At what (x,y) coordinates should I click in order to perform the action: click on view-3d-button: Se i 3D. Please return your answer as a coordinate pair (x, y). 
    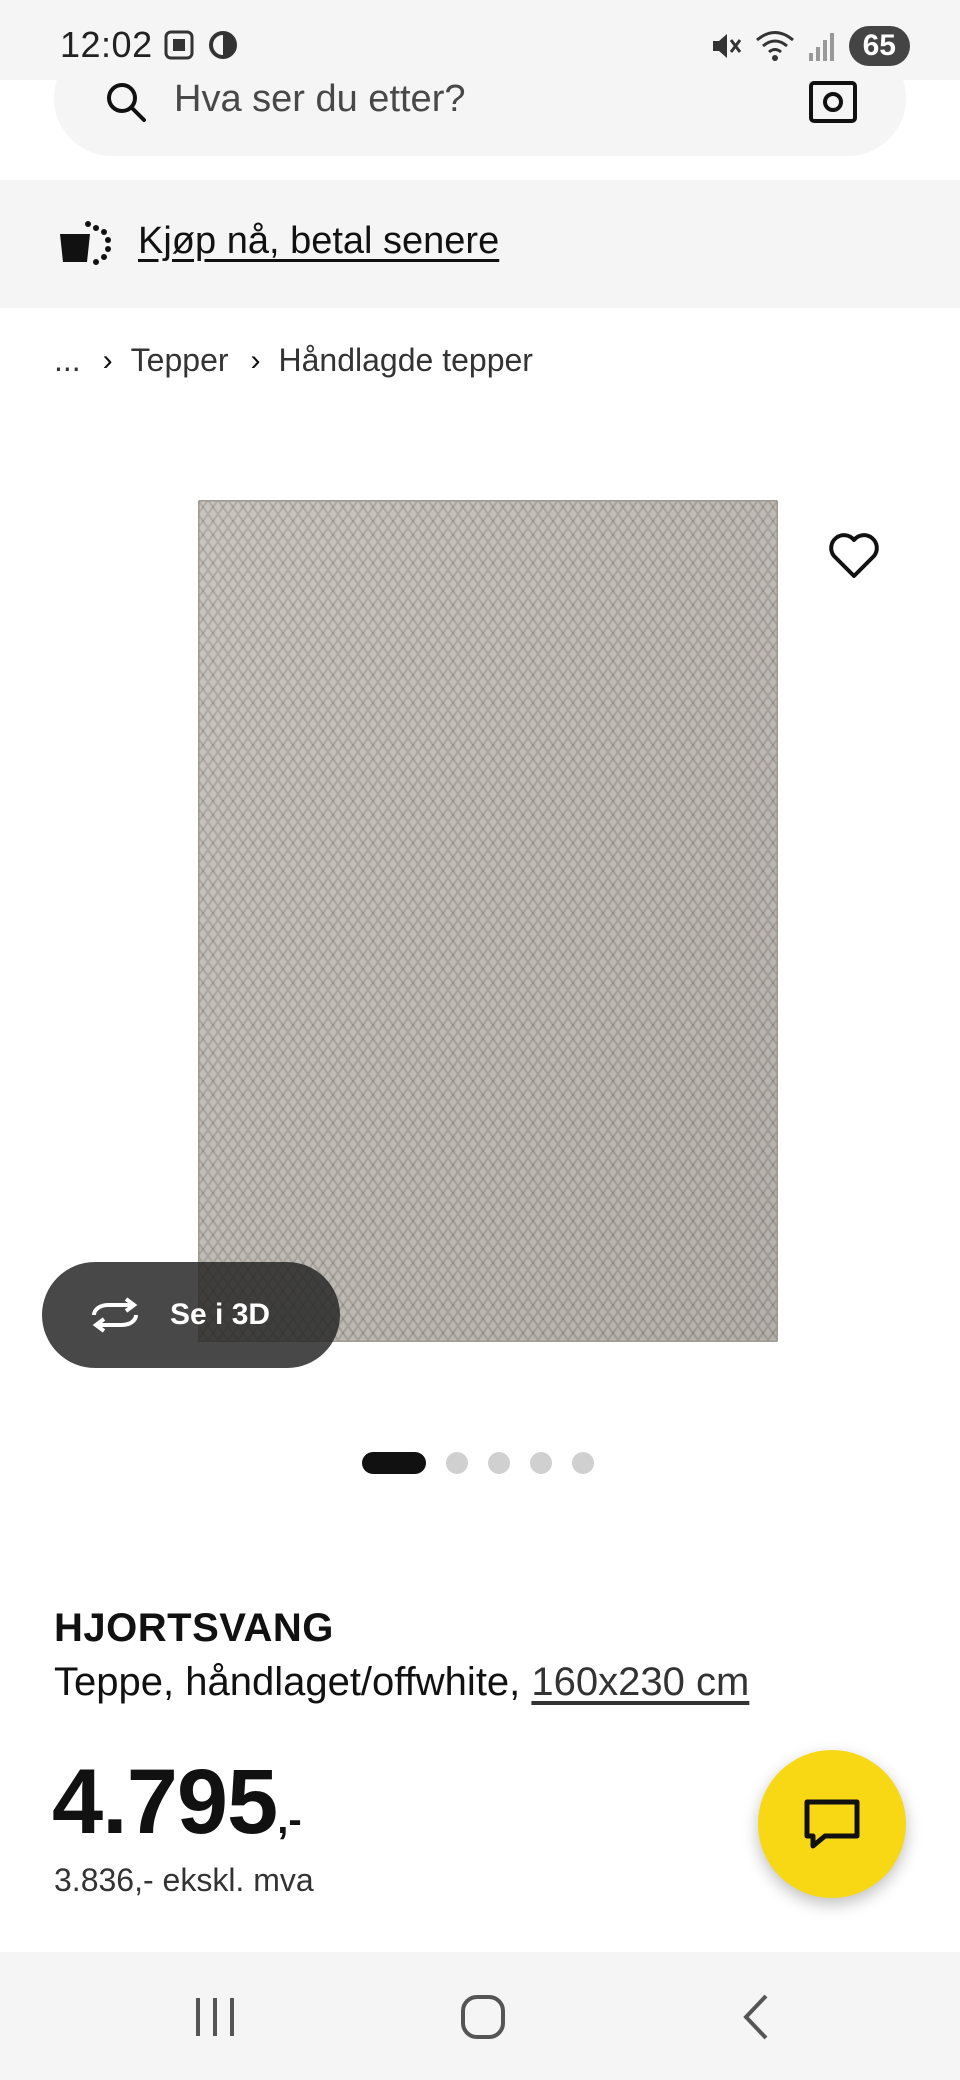
    Looking at the image, I should click on (191, 1315).